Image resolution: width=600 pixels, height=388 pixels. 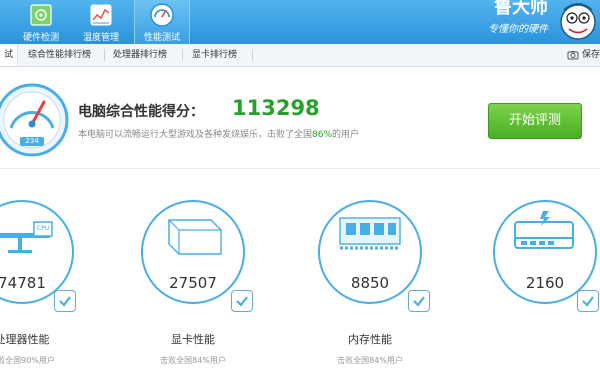 What do you see at coordinates (578, 21) in the screenshot?
I see `mascot-logo-icon` at bounding box center [578, 21].